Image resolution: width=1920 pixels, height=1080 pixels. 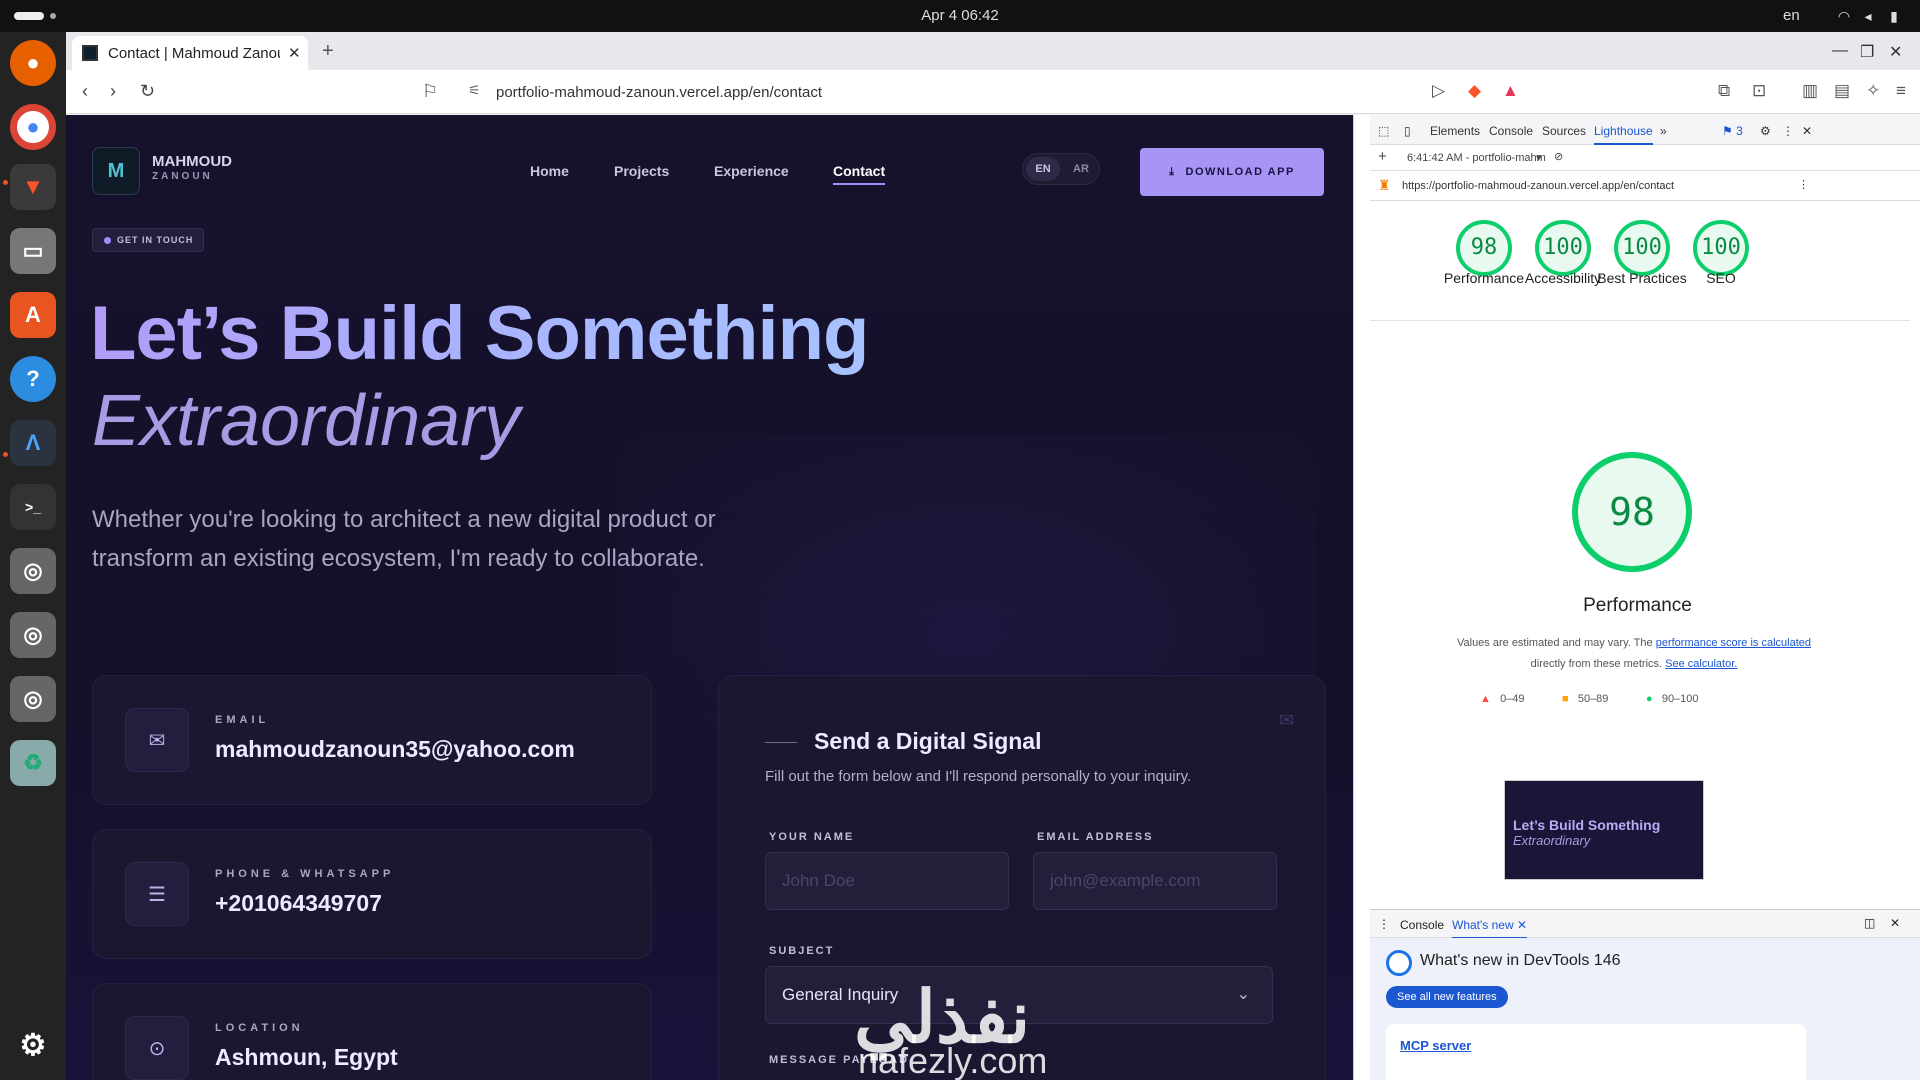 I want to click on wifi-icon: ◠, so click(x=1844, y=16).